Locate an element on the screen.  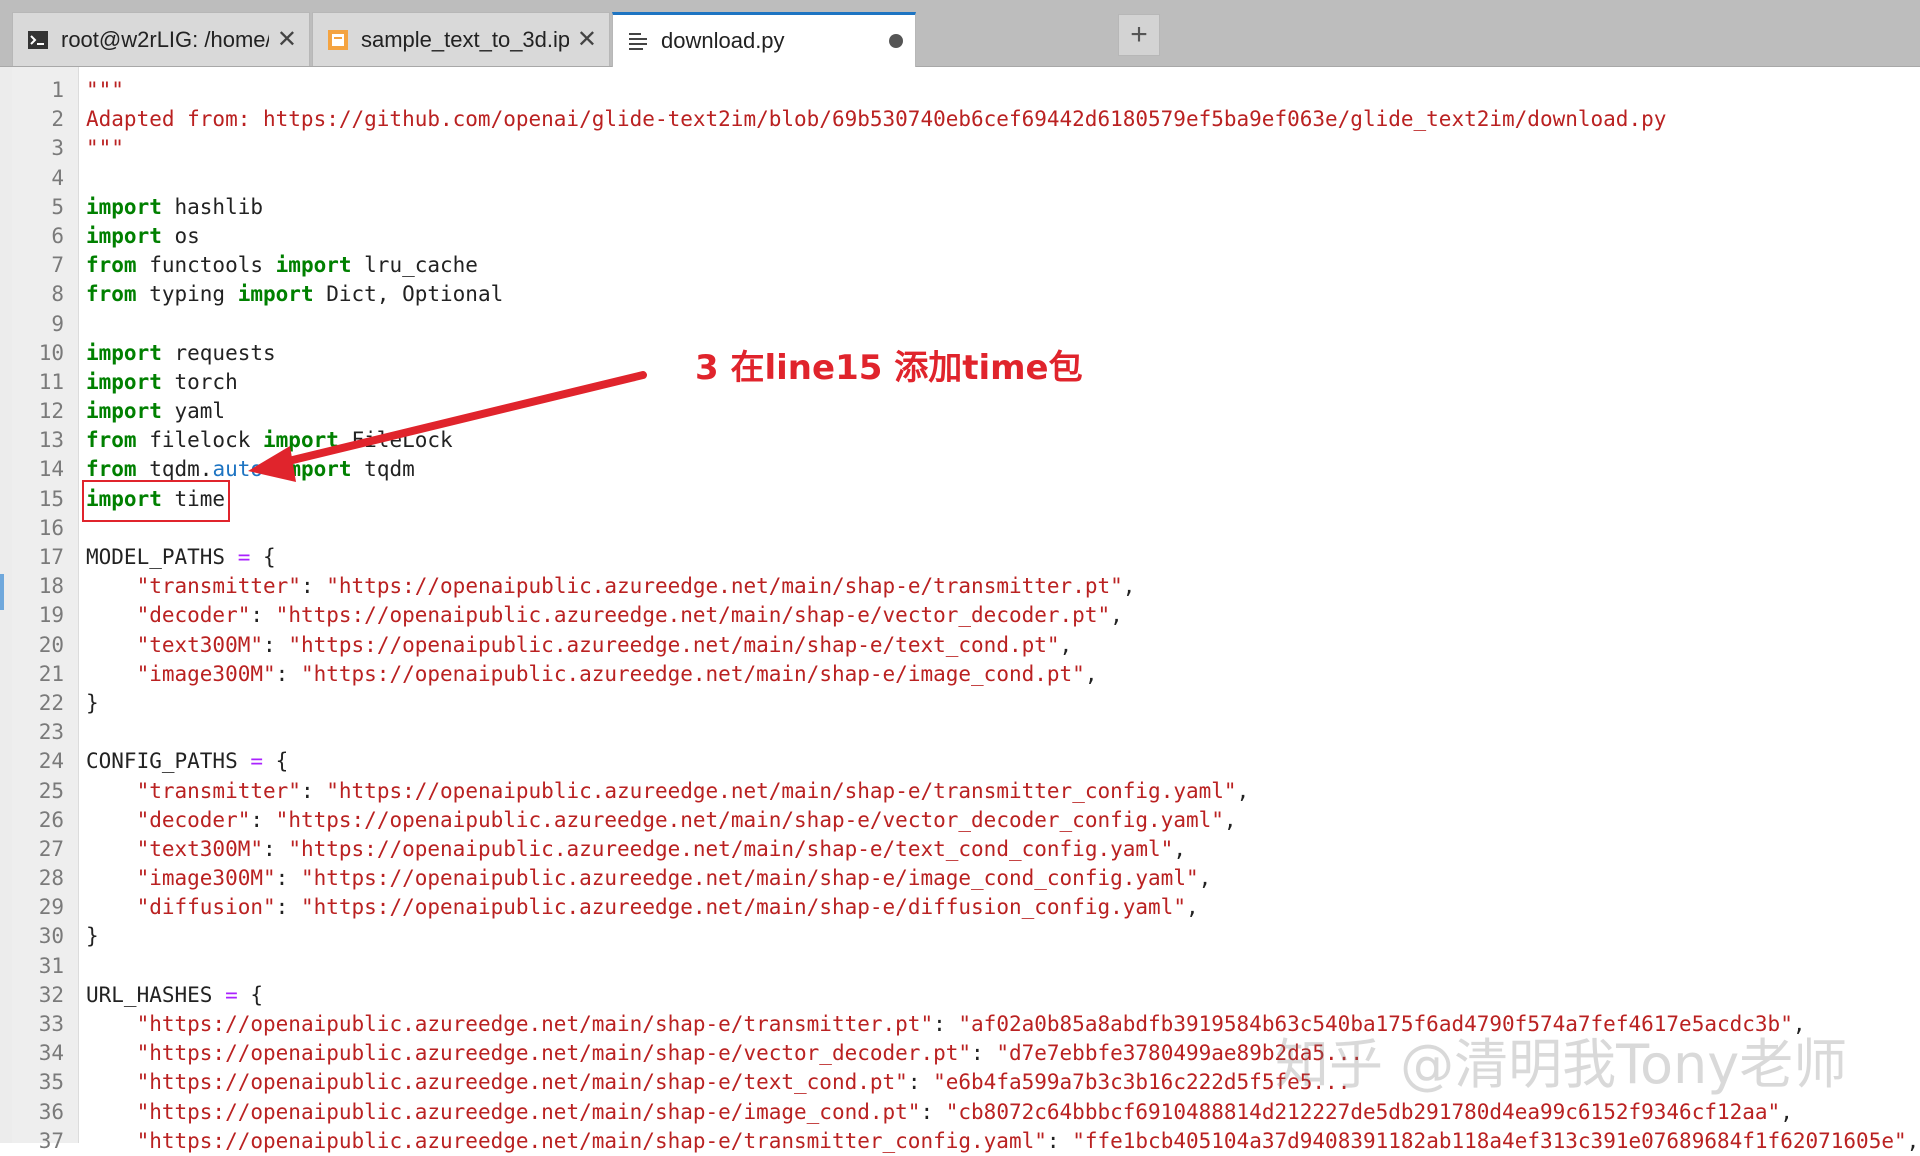
code-line: 17 MODEL_PATHS = { is located at coordinates (960, 557).